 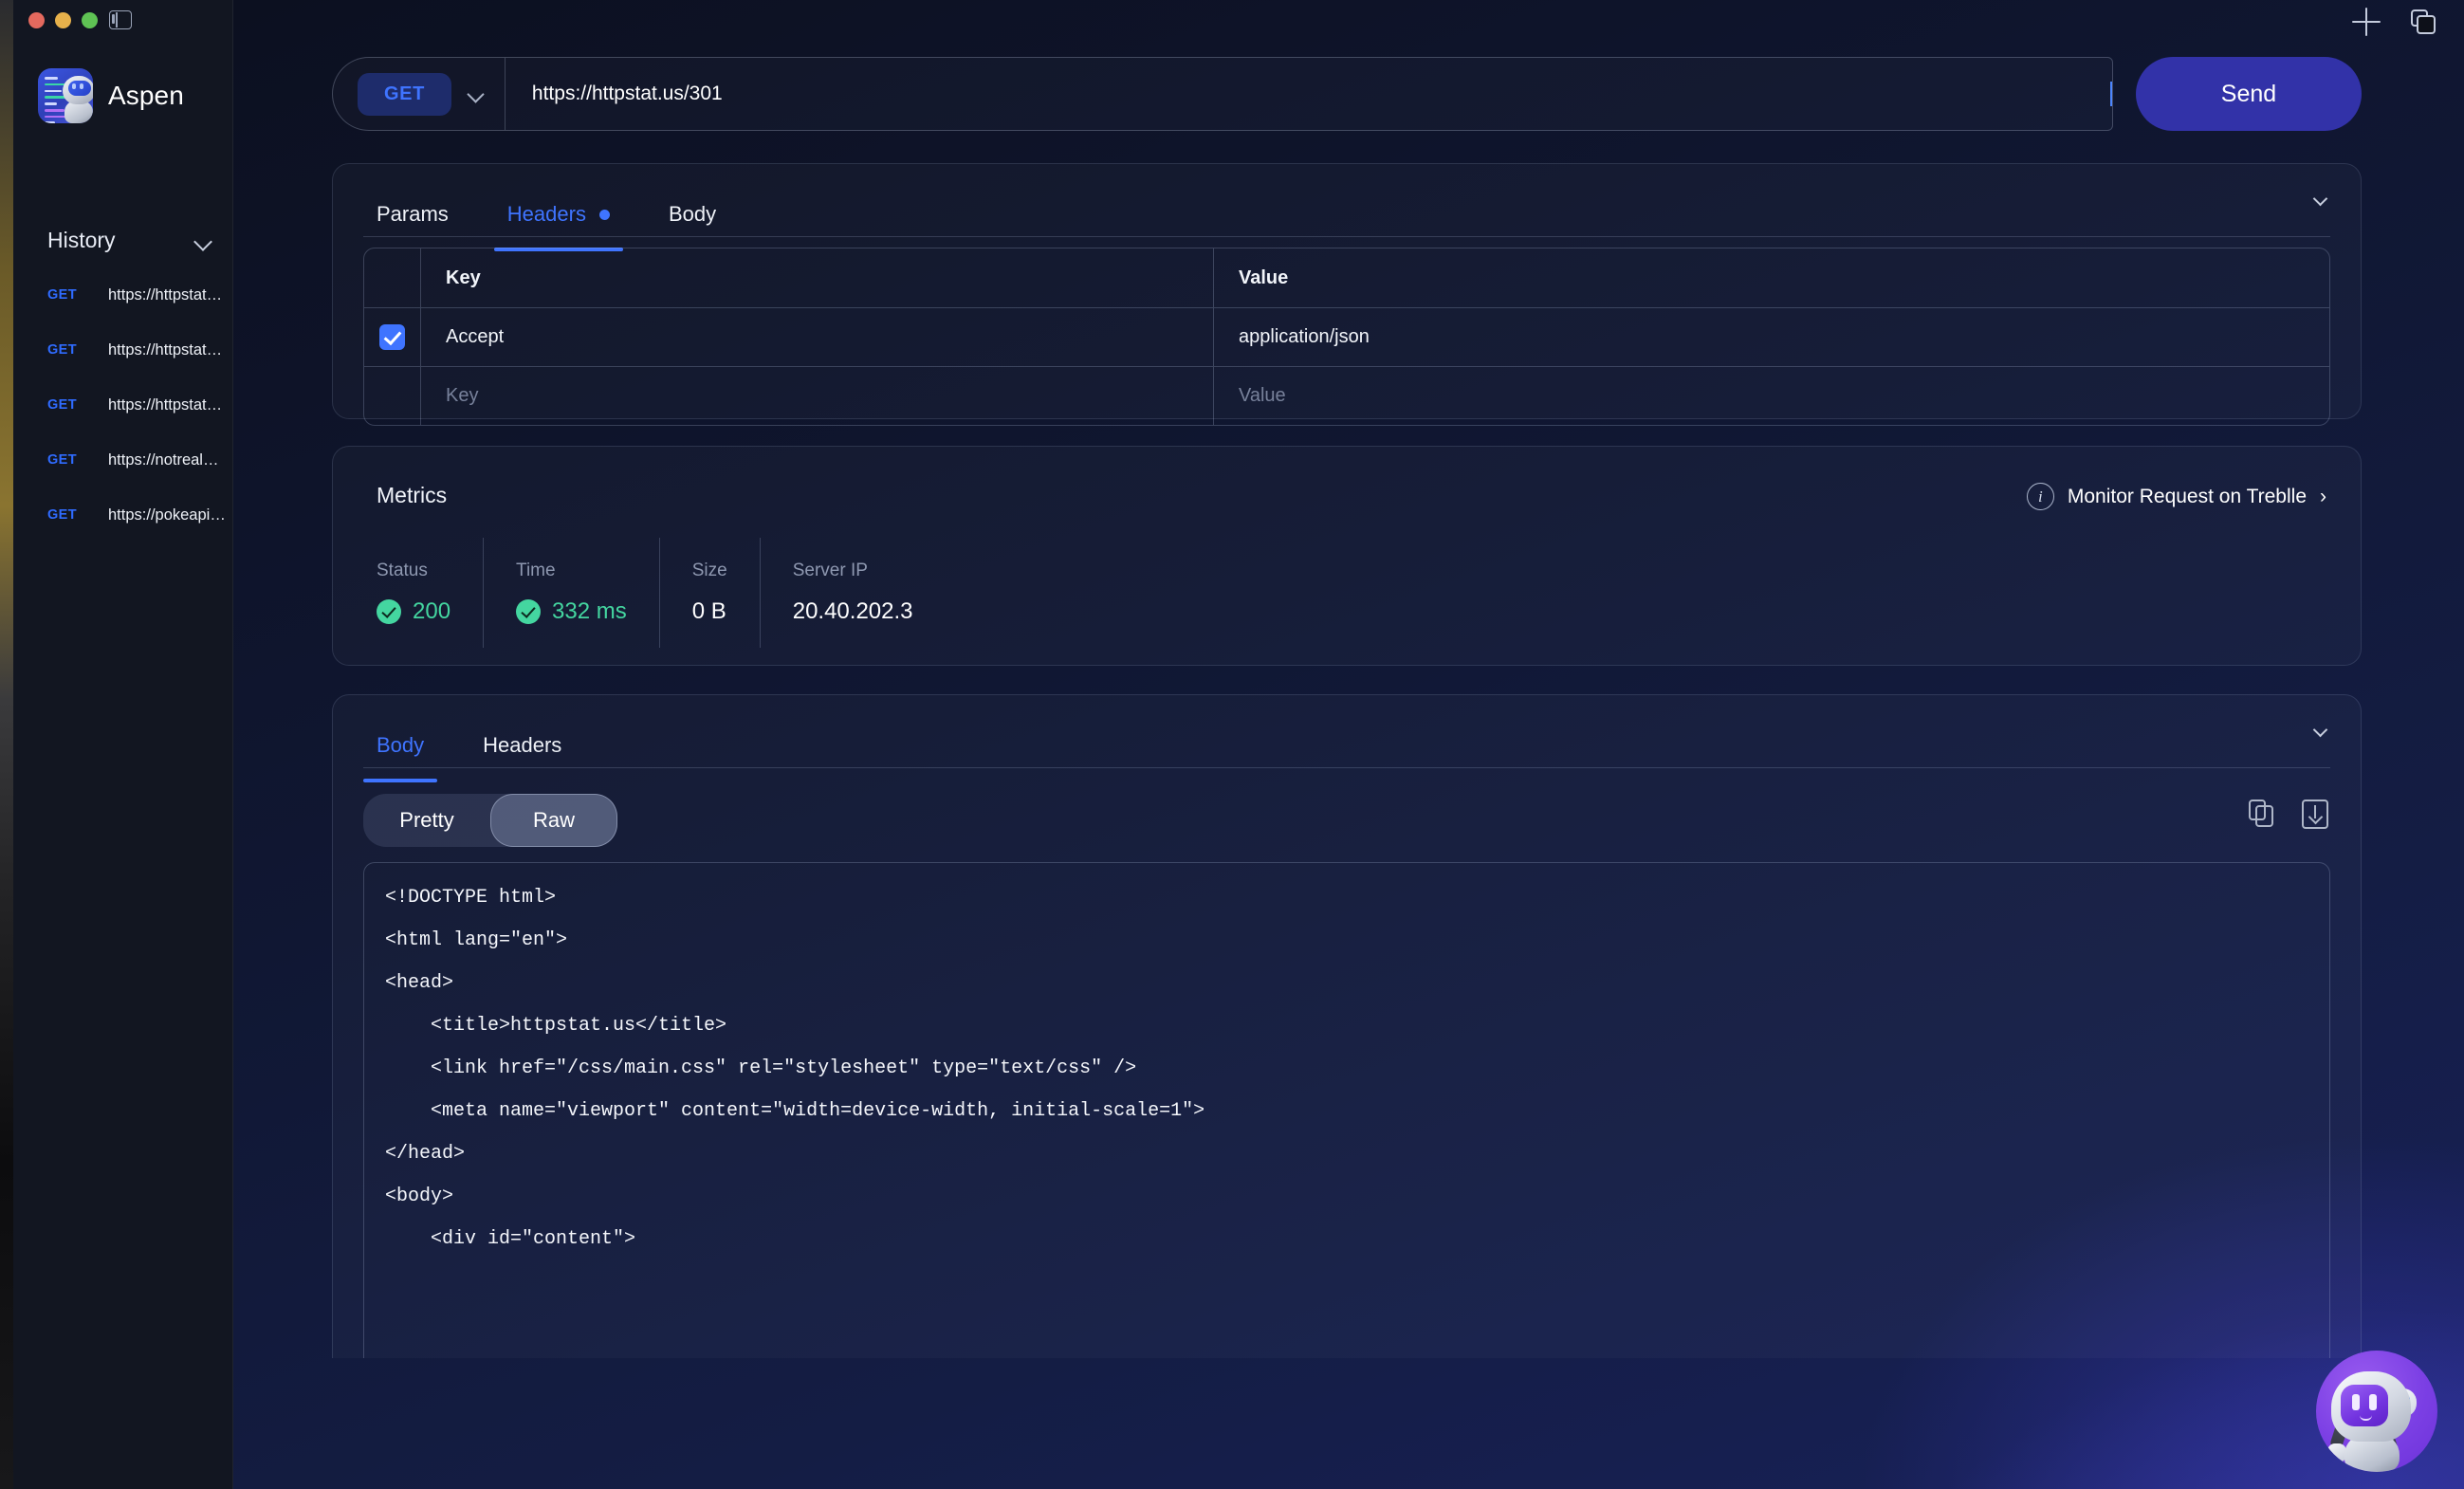 What do you see at coordinates (1308, 94) in the screenshot?
I see `url-input` at bounding box center [1308, 94].